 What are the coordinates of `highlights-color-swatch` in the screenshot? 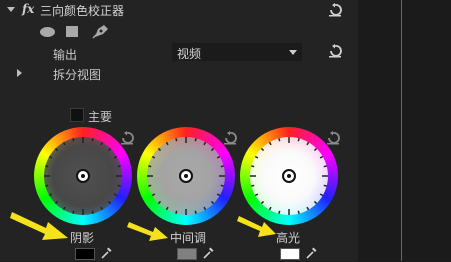 It's located at (290, 254).